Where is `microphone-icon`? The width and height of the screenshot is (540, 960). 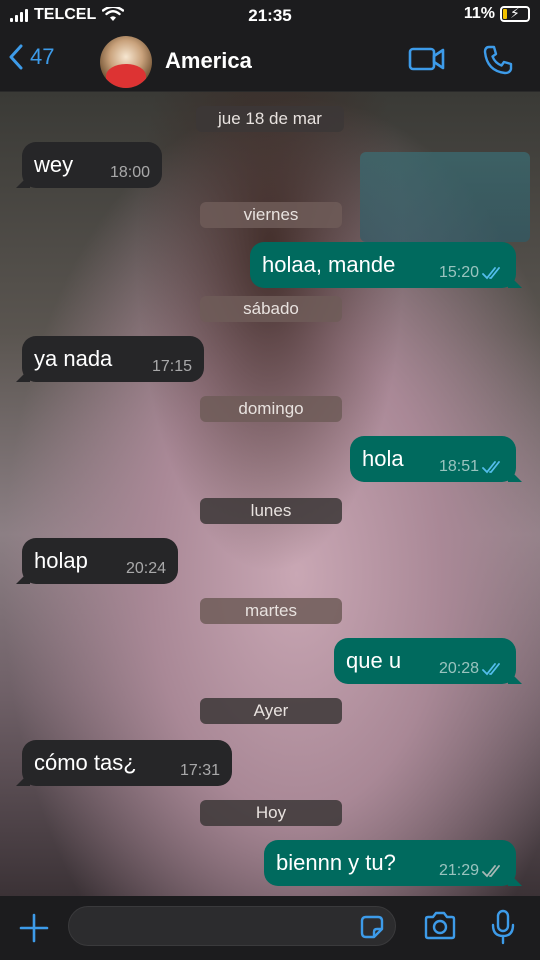
microphone-icon is located at coordinates (503, 927).